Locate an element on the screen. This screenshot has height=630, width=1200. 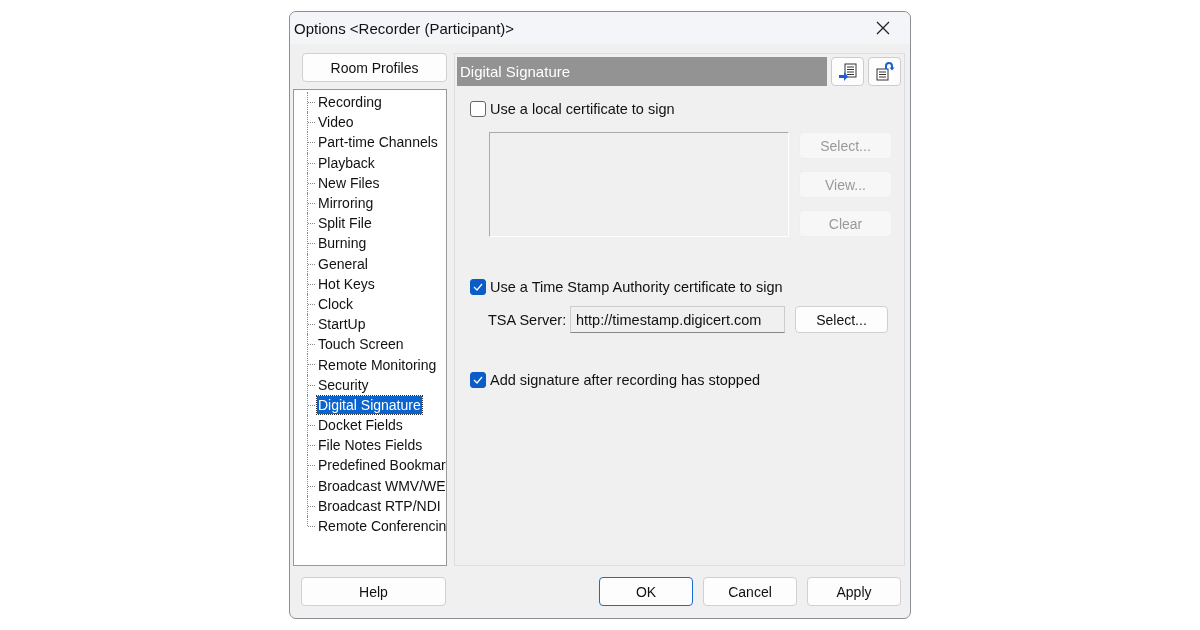
ok-button: OK is located at coordinates (646, 591).